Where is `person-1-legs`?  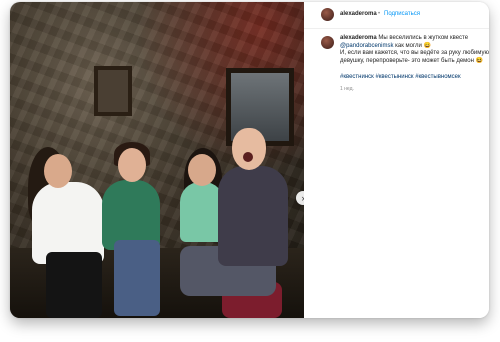 person-1-legs is located at coordinates (74, 285).